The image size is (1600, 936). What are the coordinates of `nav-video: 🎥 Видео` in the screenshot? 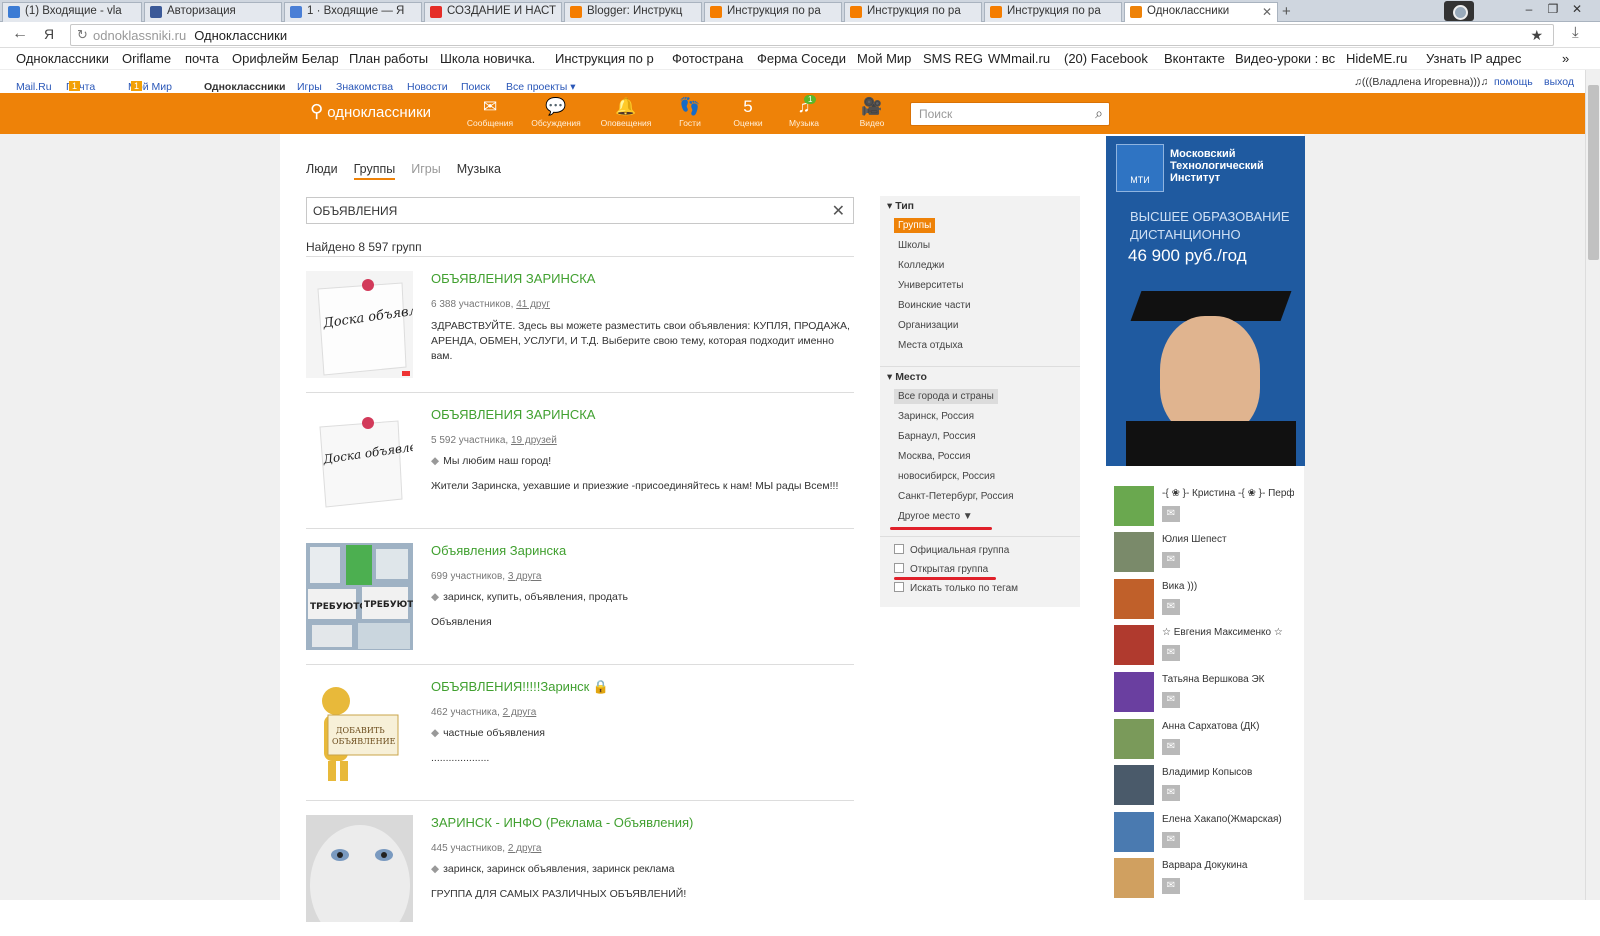 It's located at (872, 112).